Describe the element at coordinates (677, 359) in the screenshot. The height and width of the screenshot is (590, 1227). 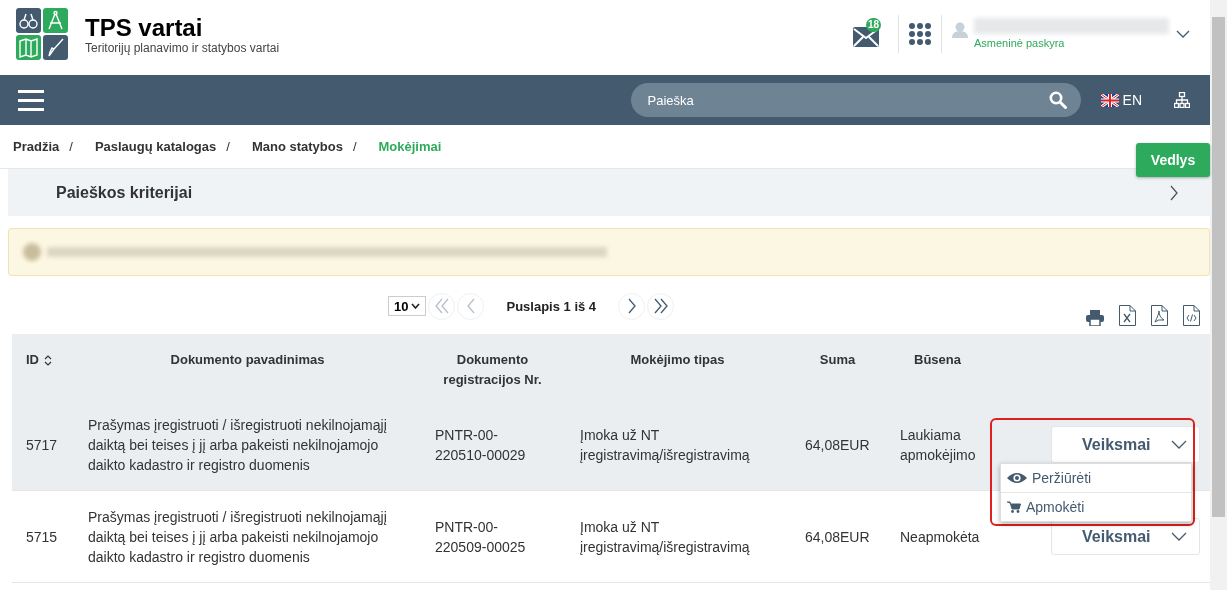
I see `column-header: Mokėjimo tipas` at that location.